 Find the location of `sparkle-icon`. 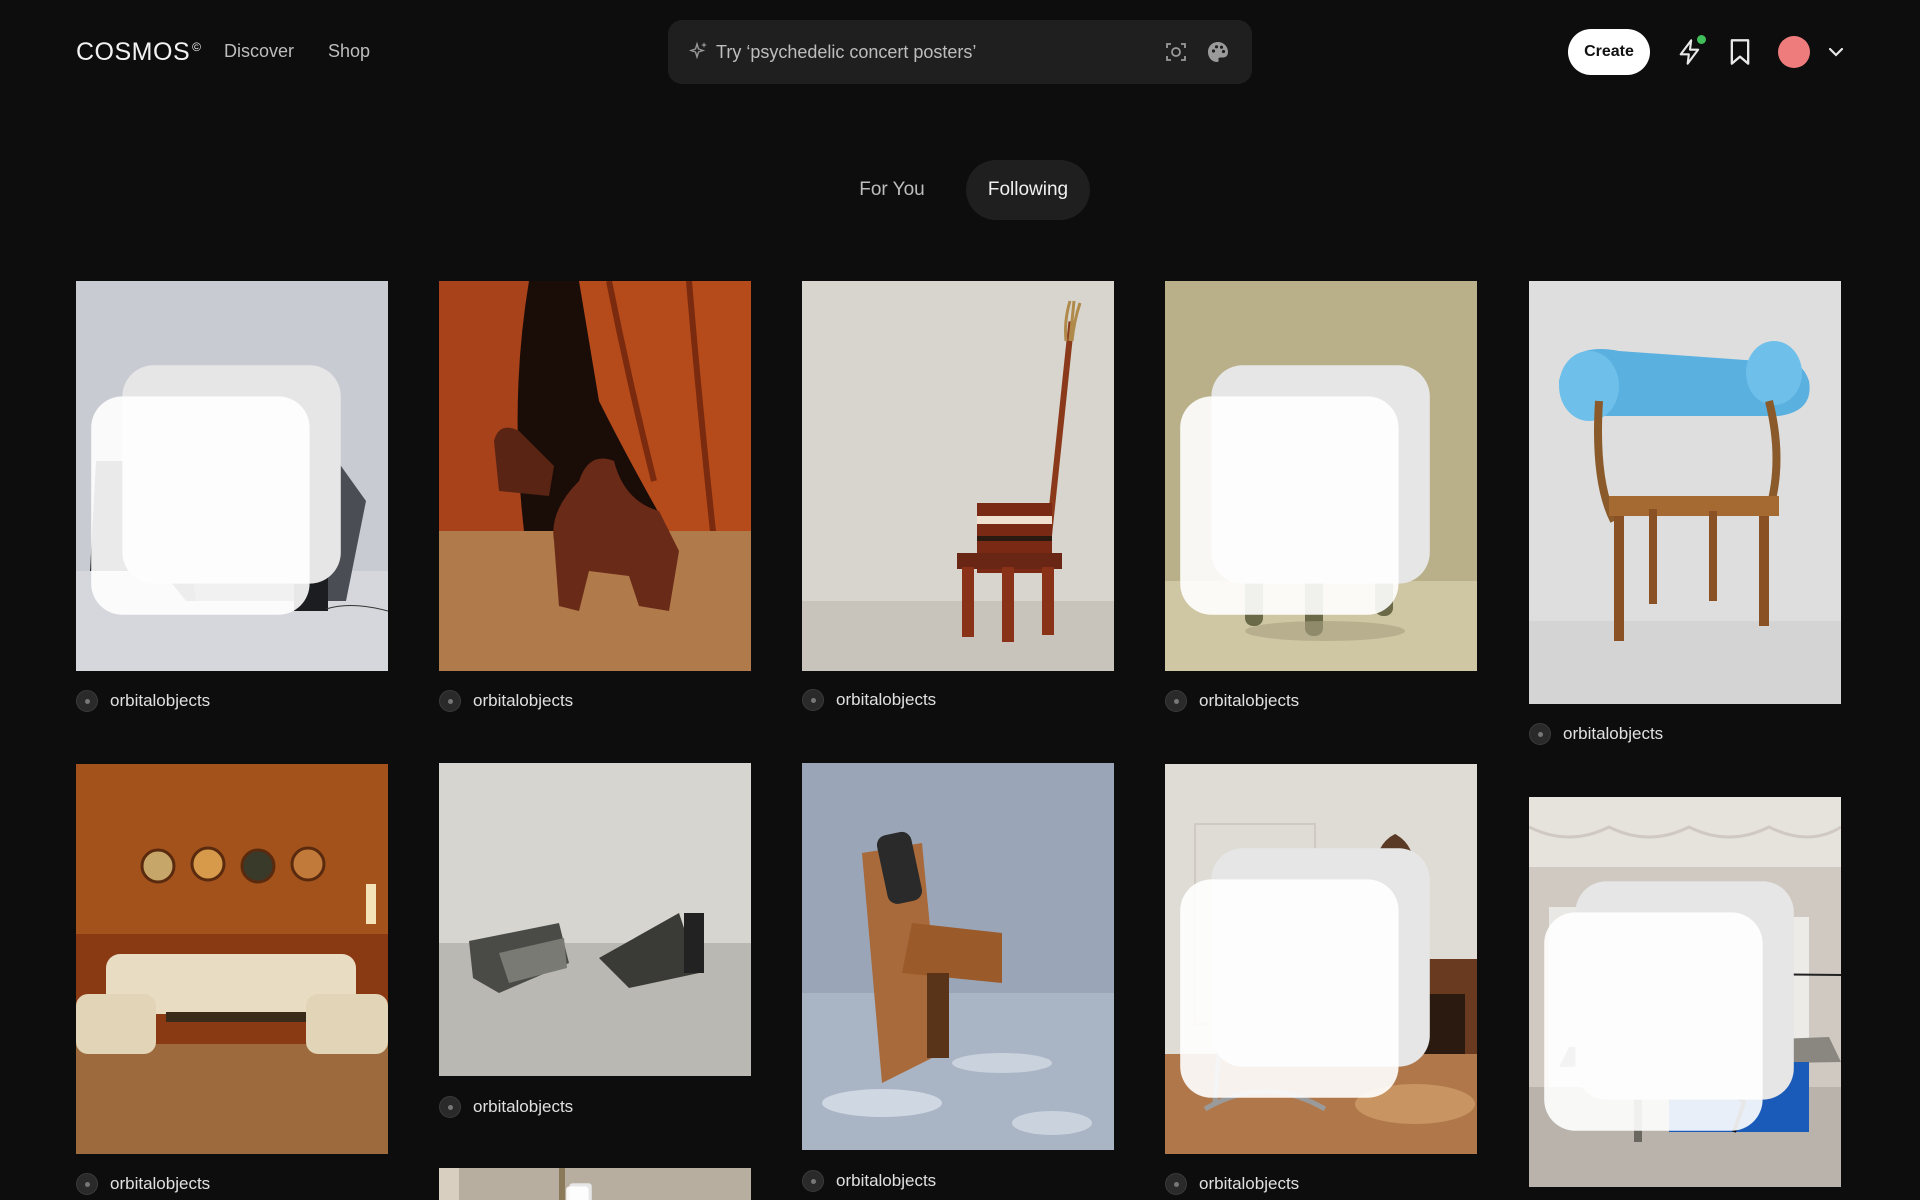

sparkle-icon is located at coordinates (697, 50).